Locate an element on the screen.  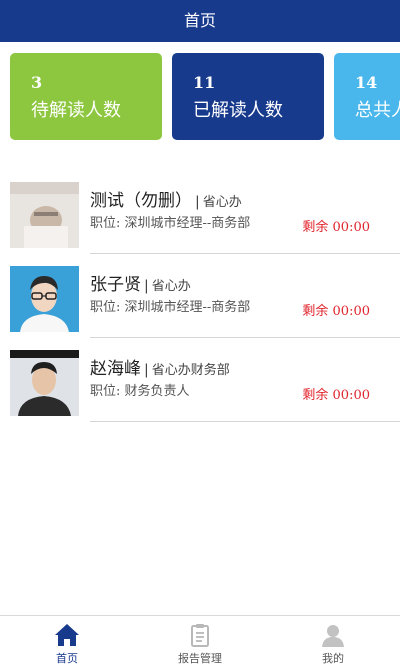
stat-label: 待解读人数 is located at coordinates (76, 110).